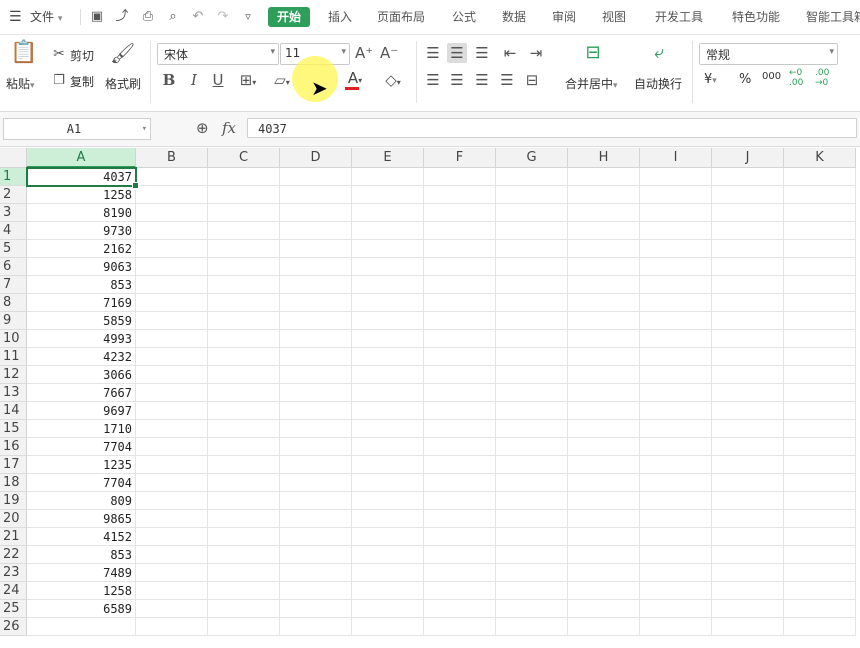 The height and width of the screenshot is (648, 860). I want to click on cell-h10, so click(604, 339).